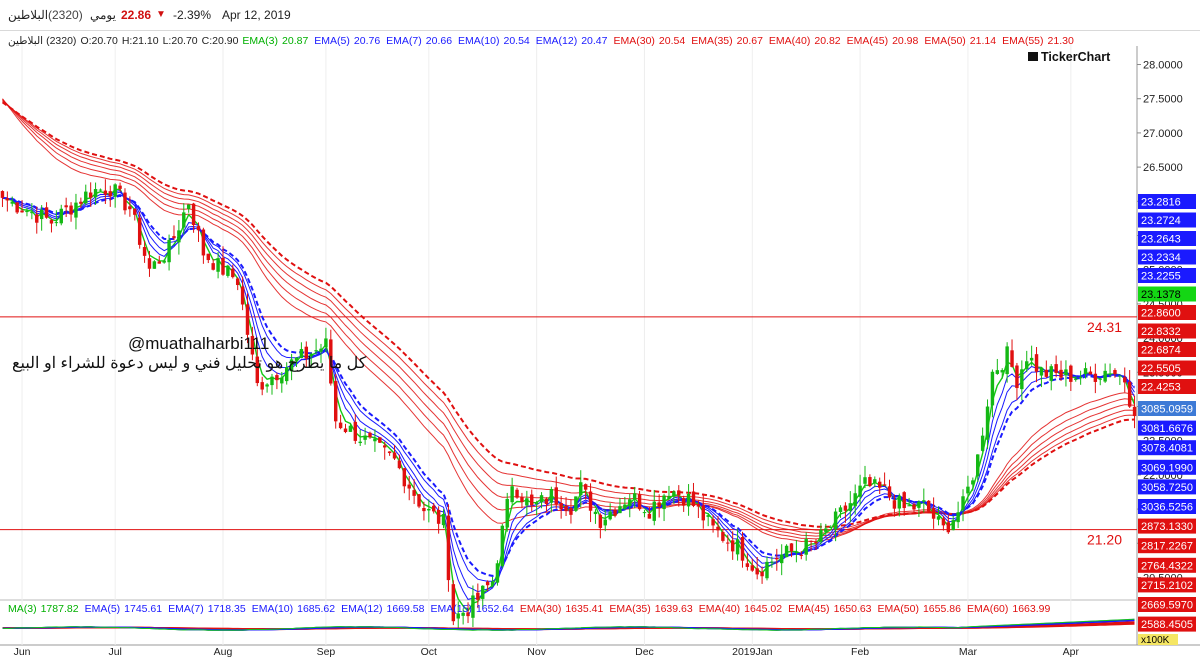 This screenshot has width=1200, height=657. I want to click on ohlc-item: L:20.70, so click(180, 41).